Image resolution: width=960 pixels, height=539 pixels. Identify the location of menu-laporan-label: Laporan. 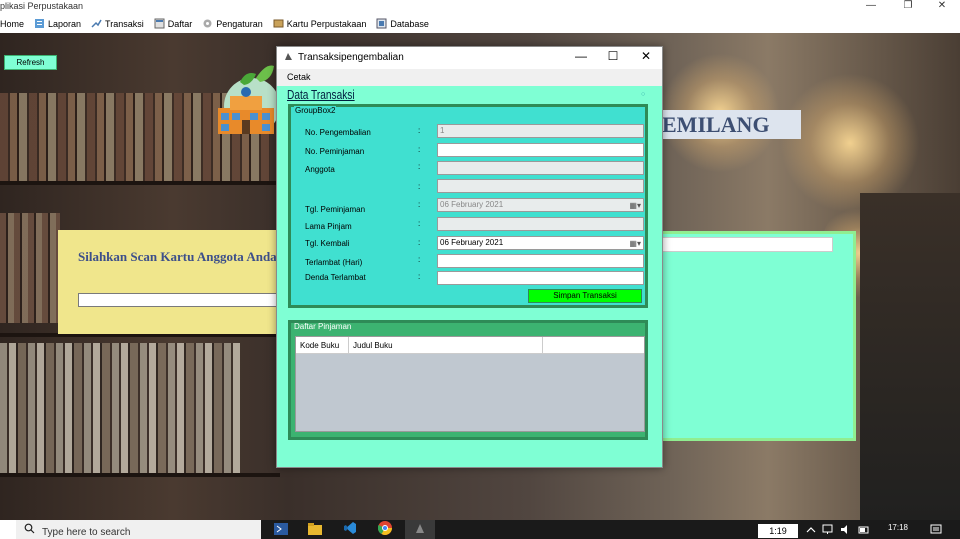
(65, 23).